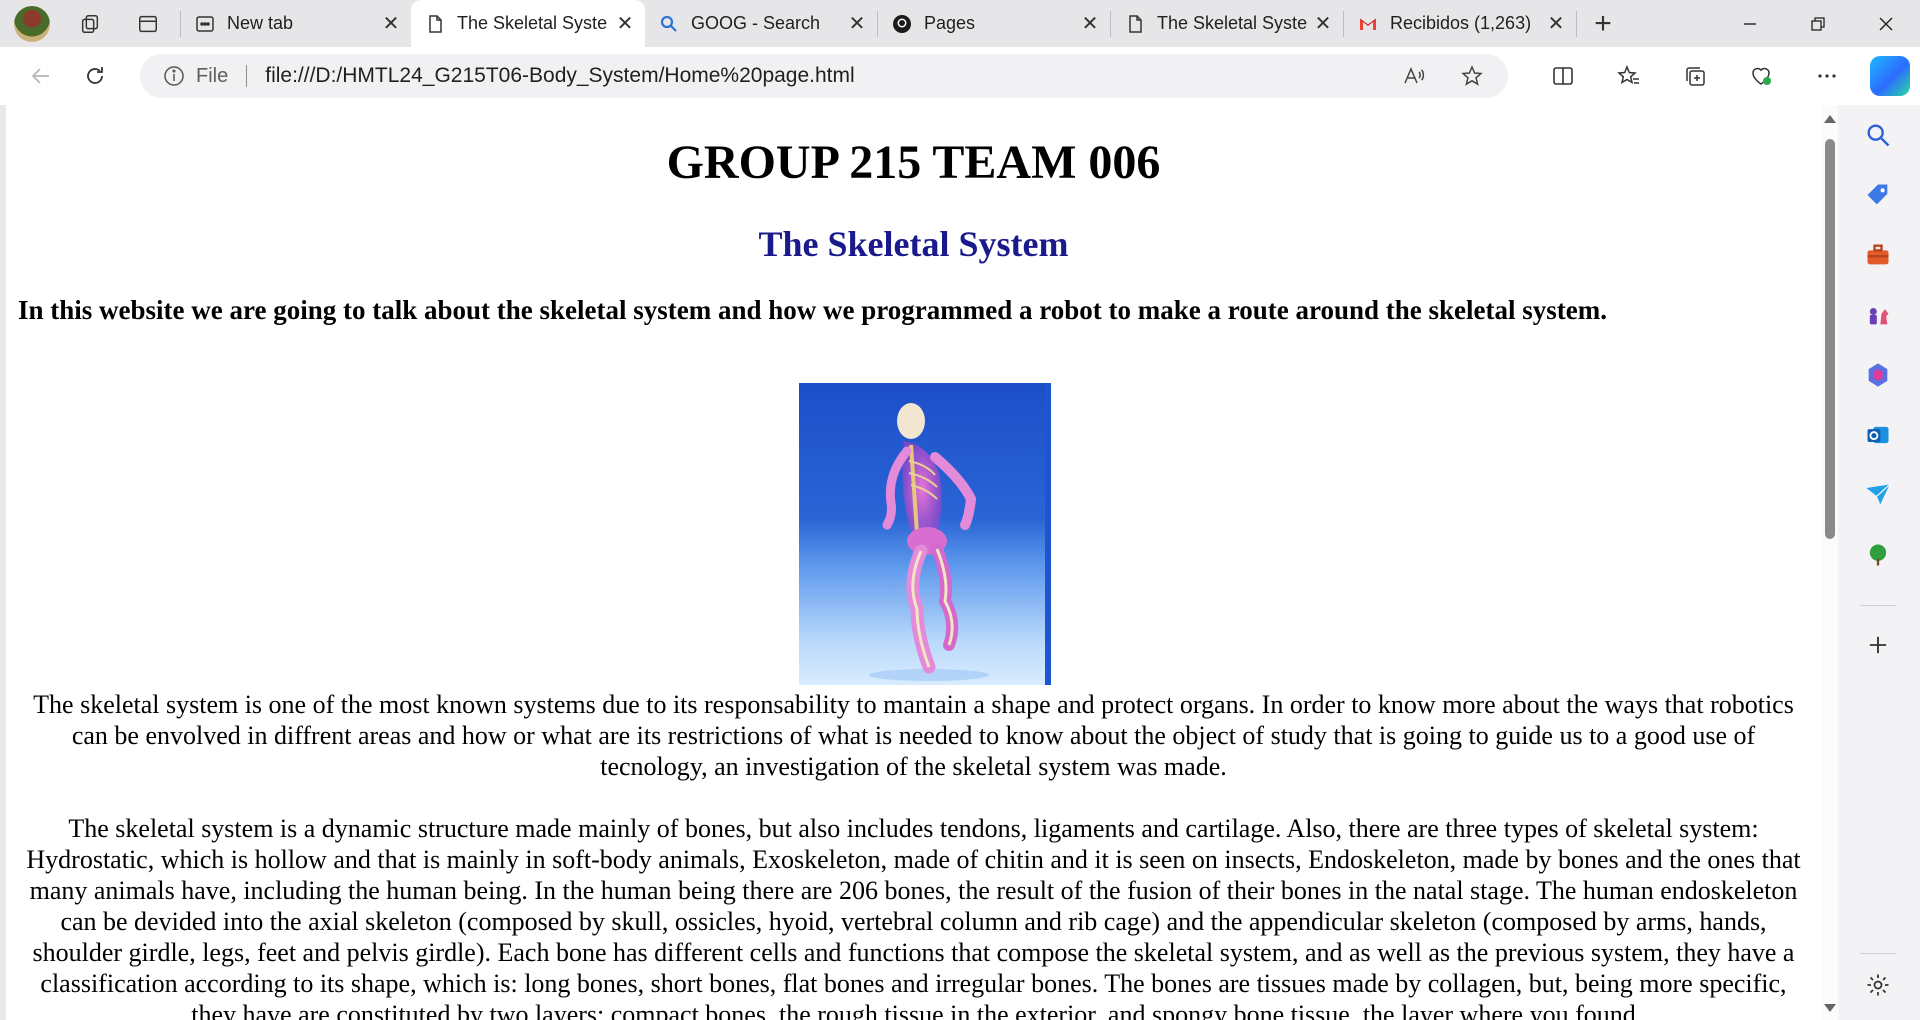 Image resolution: width=1920 pixels, height=1020 pixels. I want to click on games-chess-icon, so click(1878, 315).